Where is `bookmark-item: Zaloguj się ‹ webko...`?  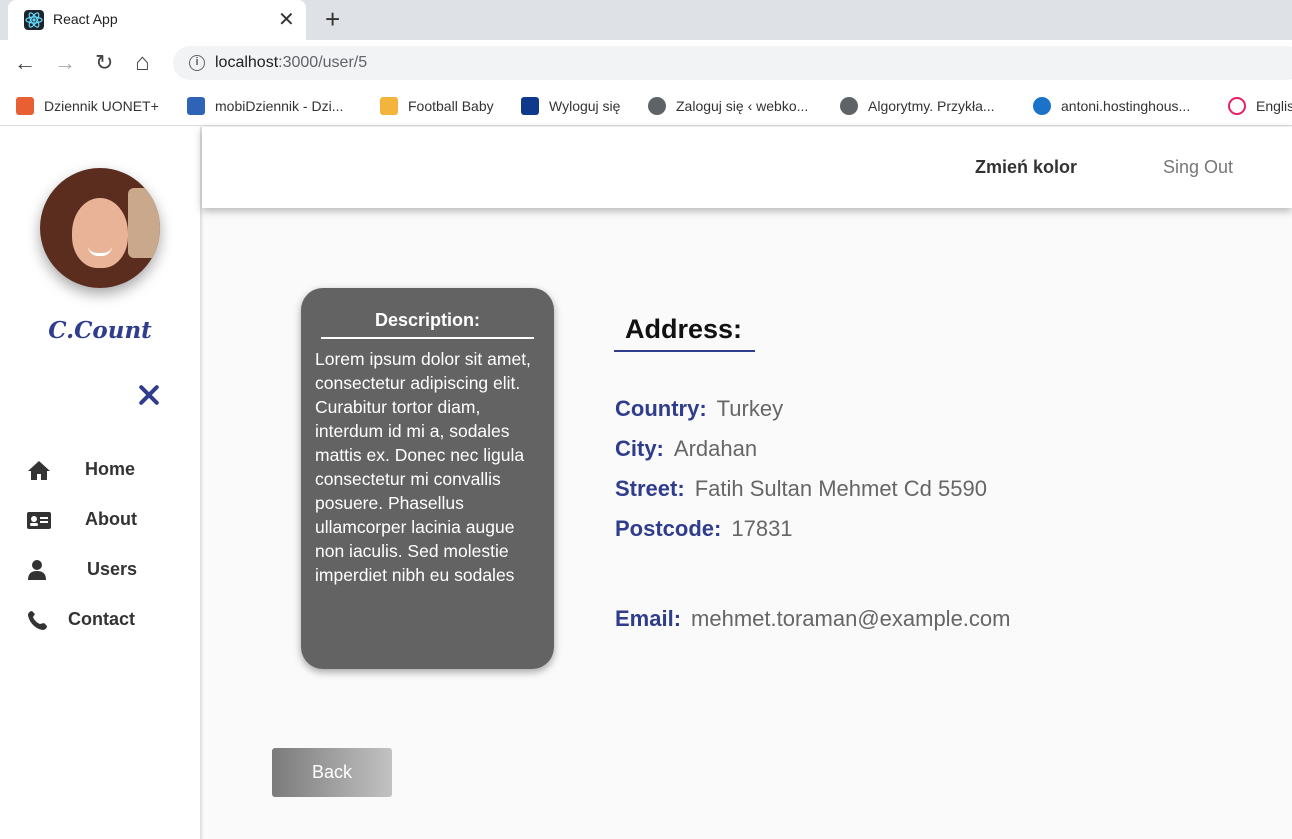 bookmark-item: Zaloguj się ‹ webko... is located at coordinates (728, 106).